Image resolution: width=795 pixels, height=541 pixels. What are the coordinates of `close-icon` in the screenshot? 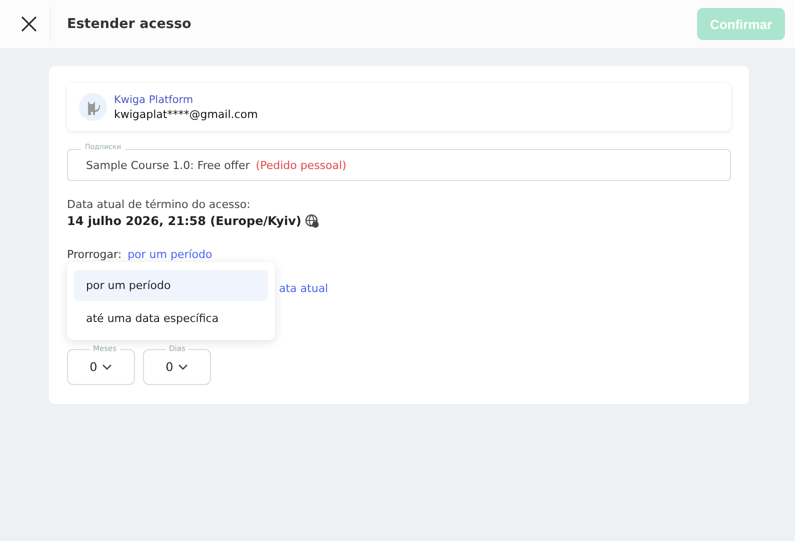 It's located at (29, 24).